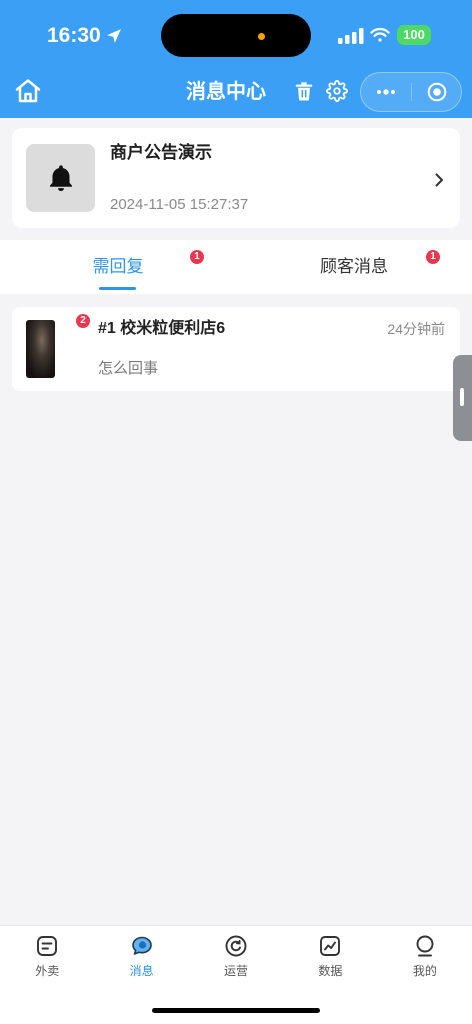 The height and width of the screenshot is (1024, 472). I want to click on chart-icon, so click(330, 946).